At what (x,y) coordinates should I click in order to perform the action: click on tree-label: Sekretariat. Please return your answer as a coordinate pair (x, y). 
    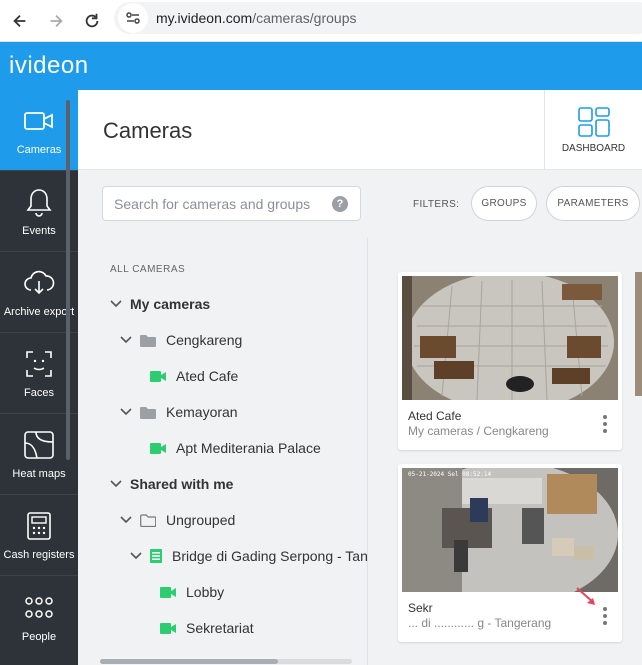
    Looking at the image, I should click on (220, 628).